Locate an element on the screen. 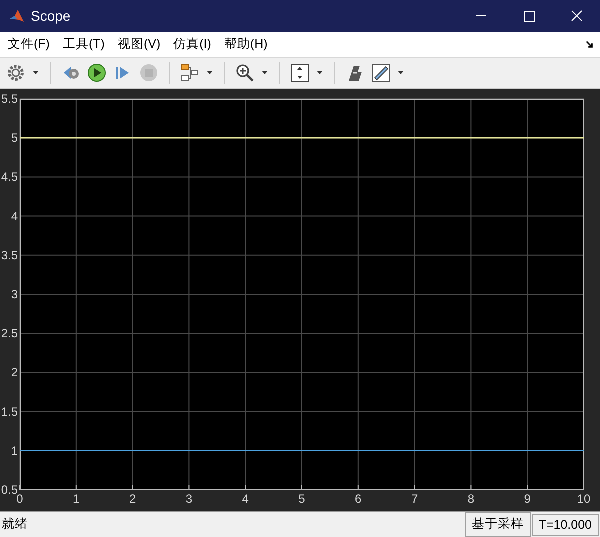 The height and width of the screenshot is (537, 600). x-tick-label: 4 is located at coordinates (245, 499).